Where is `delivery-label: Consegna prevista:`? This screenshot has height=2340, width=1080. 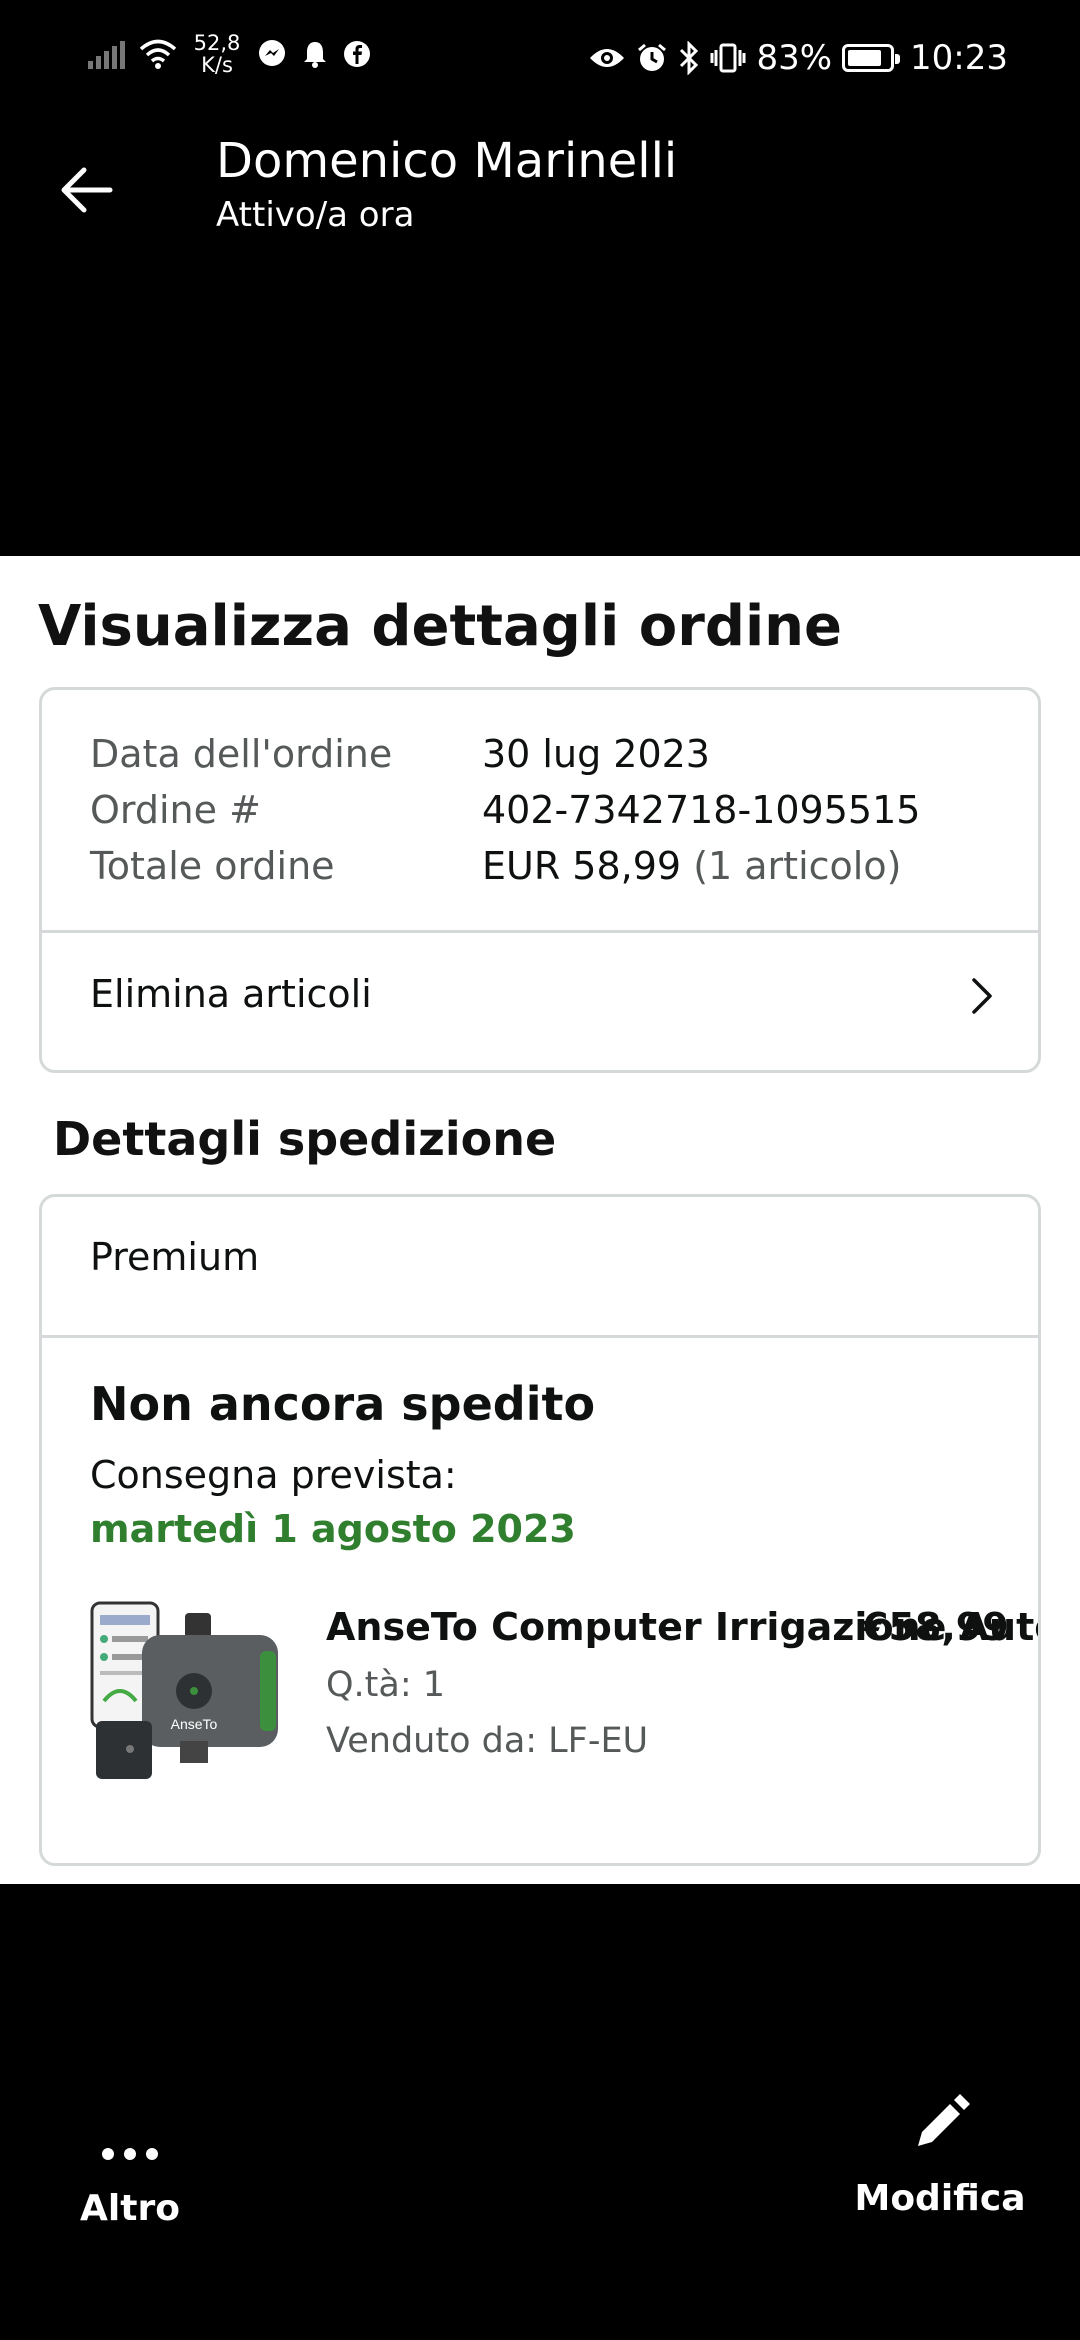
delivery-label: Consegna prevista: is located at coordinates (273, 1475).